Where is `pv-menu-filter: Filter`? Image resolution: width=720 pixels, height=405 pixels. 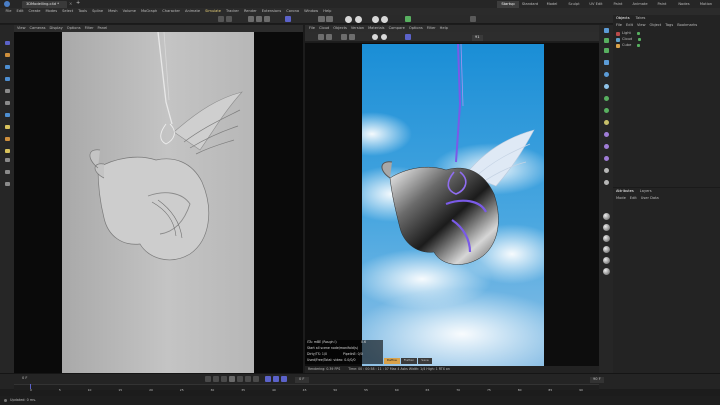 pv-menu-filter: Filter is located at coordinates (431, 28).